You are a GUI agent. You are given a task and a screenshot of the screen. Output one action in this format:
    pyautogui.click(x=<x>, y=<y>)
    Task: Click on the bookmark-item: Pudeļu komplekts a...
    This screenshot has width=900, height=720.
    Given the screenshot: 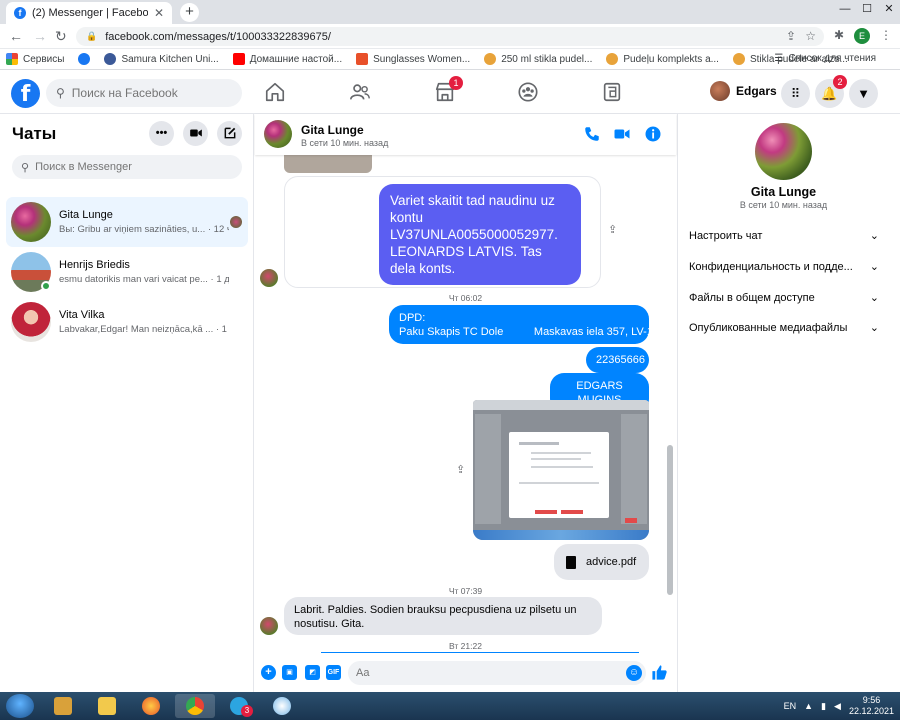 What is the action you would take?
    pyautogui.click(x=662, y=59)
    